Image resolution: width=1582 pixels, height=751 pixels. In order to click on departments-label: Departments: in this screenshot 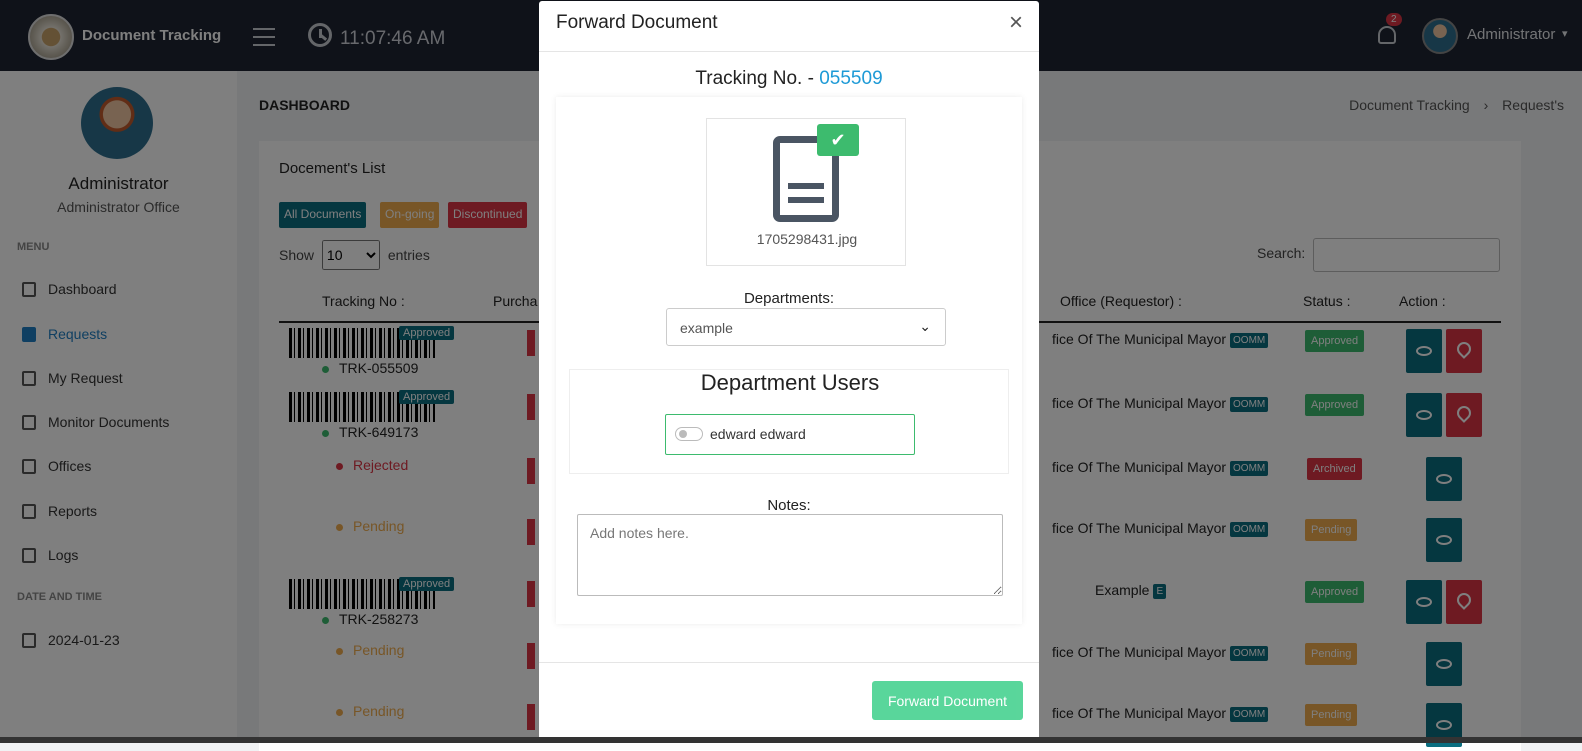, I will do `click(789, 298)`.